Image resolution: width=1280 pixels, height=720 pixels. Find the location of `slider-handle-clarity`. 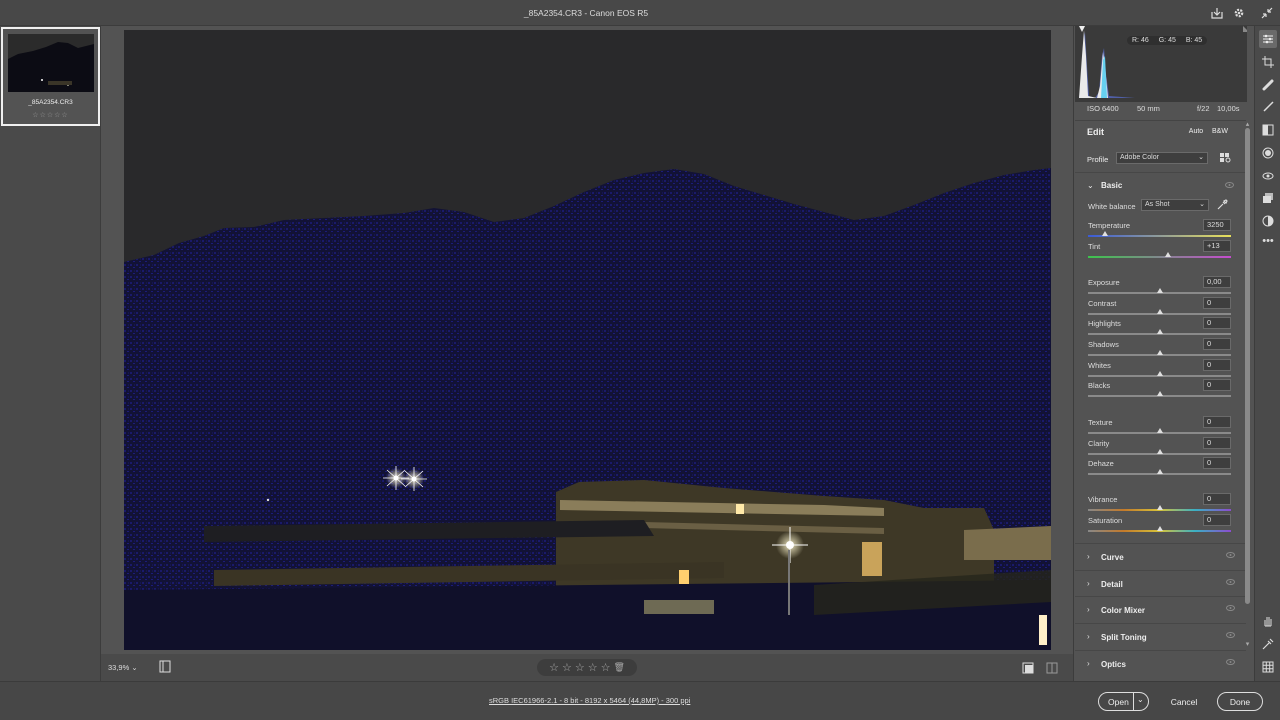

slider-handle-clarity is located at coordinates (1159, 451).